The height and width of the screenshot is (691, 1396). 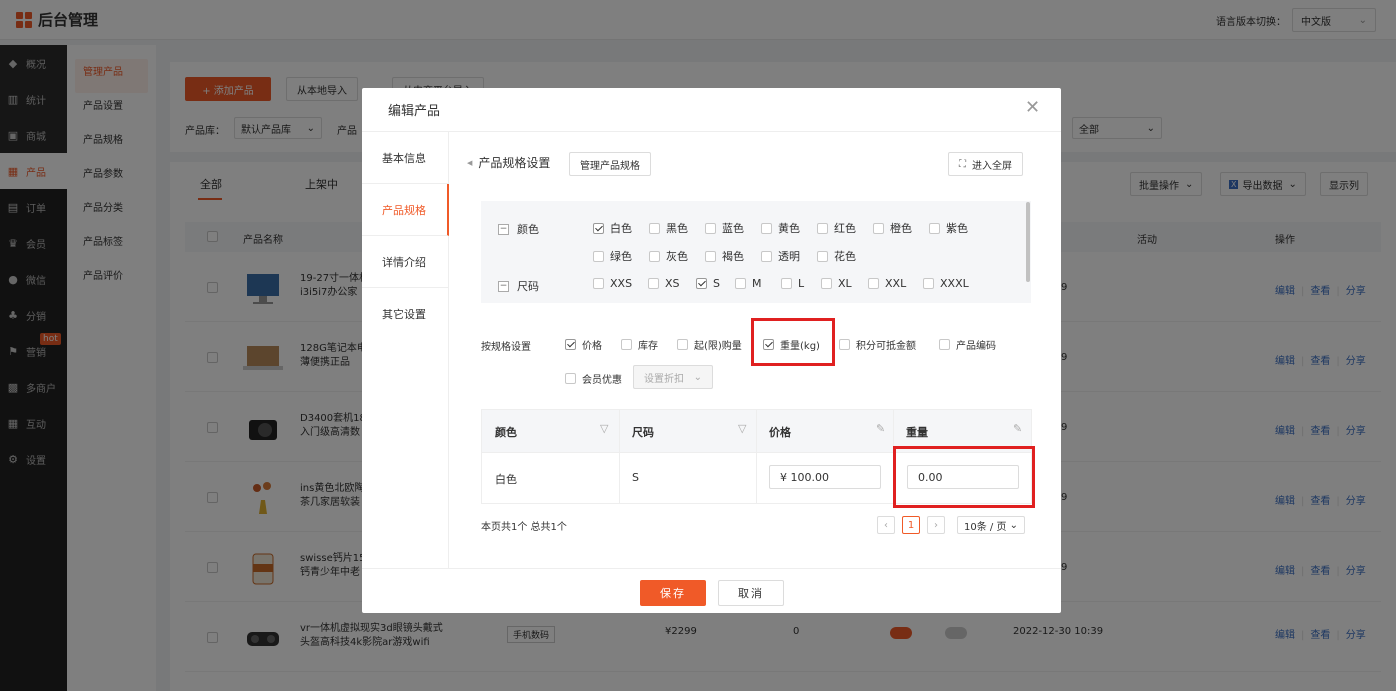 I want to click on size-option-m: M, so click(x=748, y=283).